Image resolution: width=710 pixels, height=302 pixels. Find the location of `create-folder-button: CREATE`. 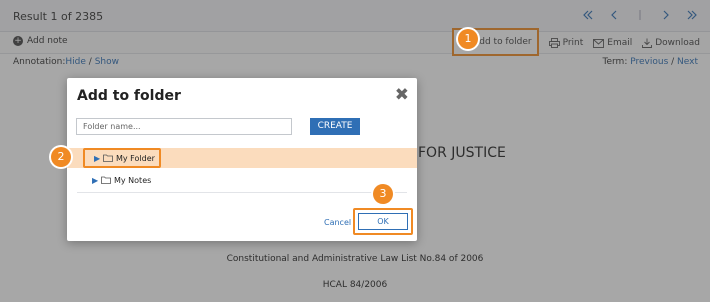

create-folder-button: CREATE is located at coordinates (335, 126).